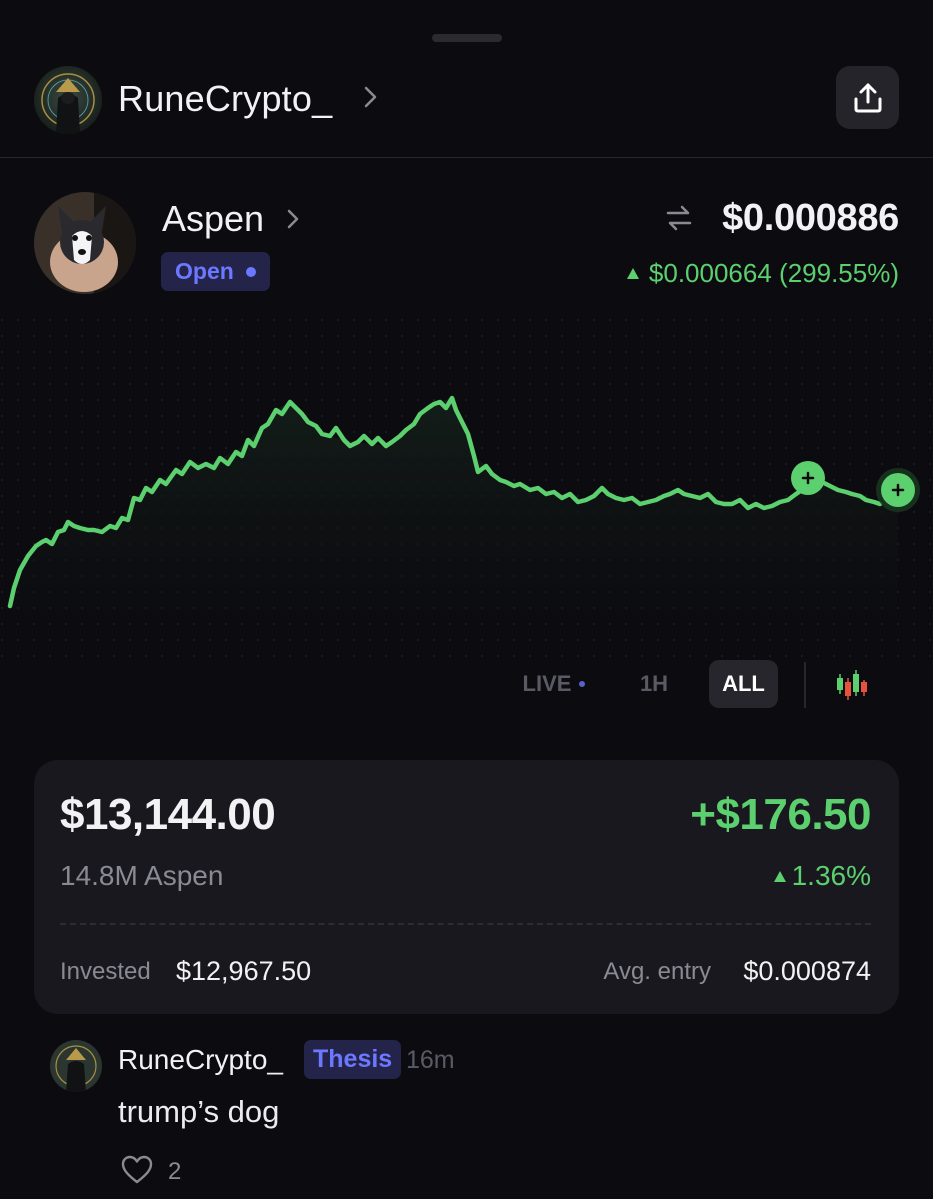 The image size is (933, 1199). What do you see at coordinates (353, 1059) in the screenshot?
I see `thesis-badge: Thesis` at bounding box center [353, 1059].